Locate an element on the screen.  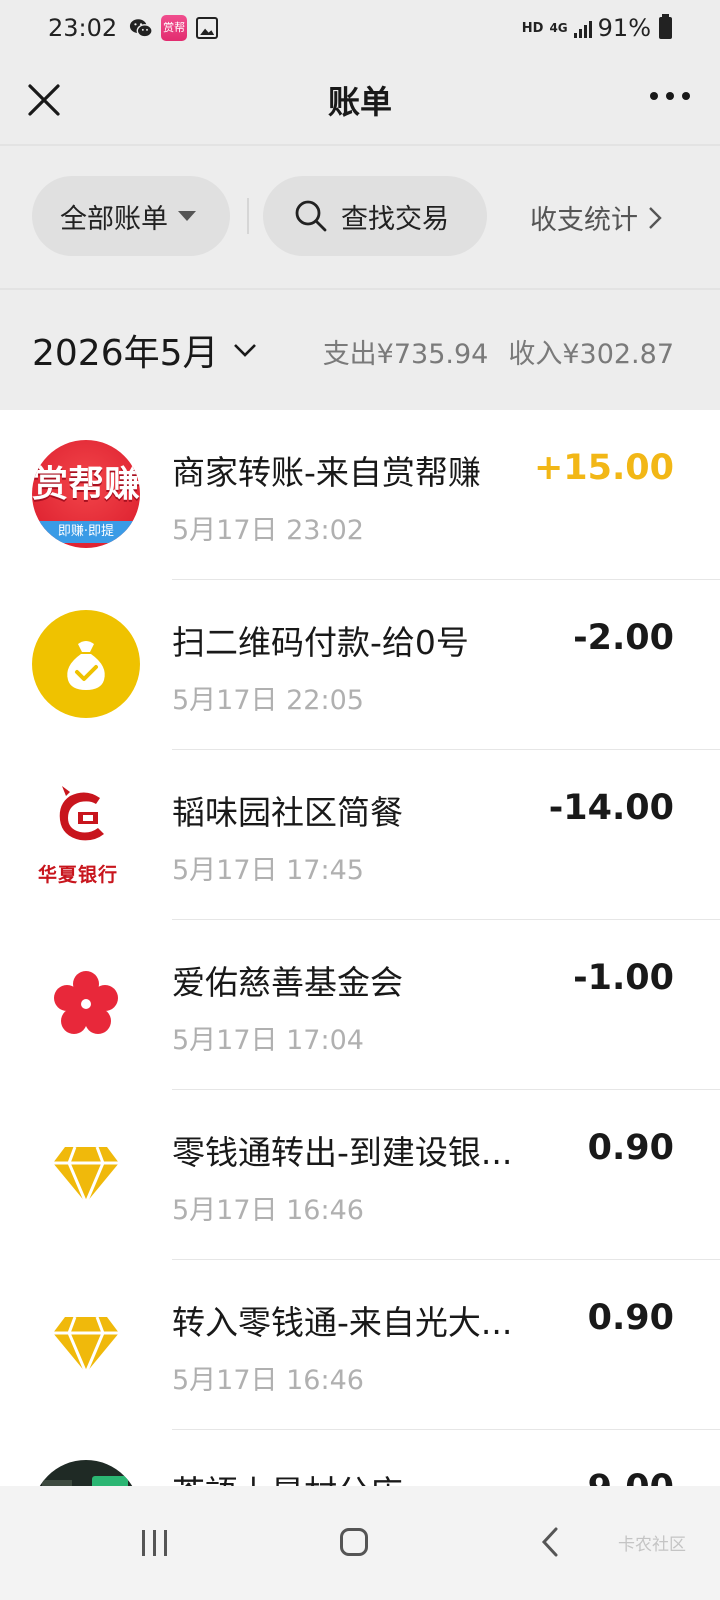
red-flower-icon is located at coordinates (86, 1004).